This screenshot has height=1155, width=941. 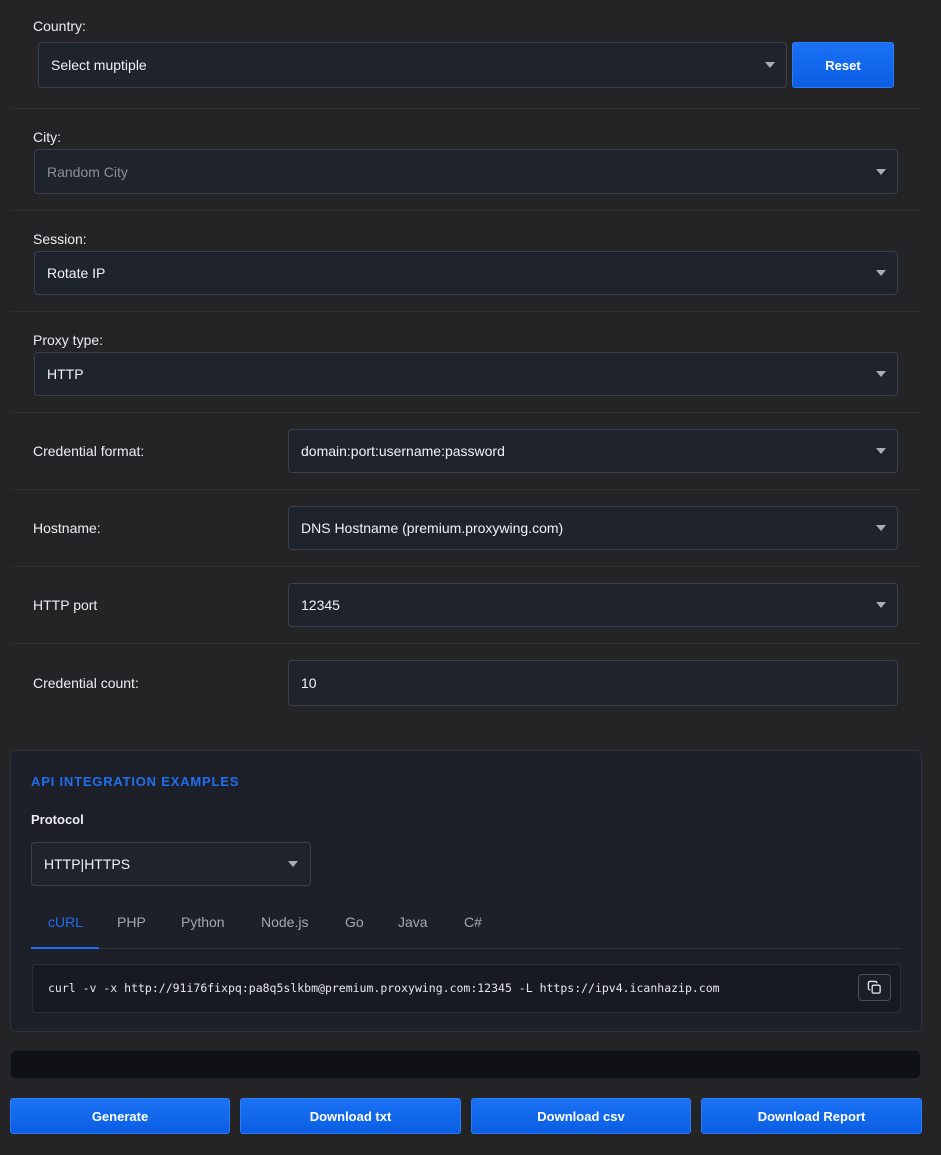 I want to click on active-tab-indicator, so click(x=65, y=948).